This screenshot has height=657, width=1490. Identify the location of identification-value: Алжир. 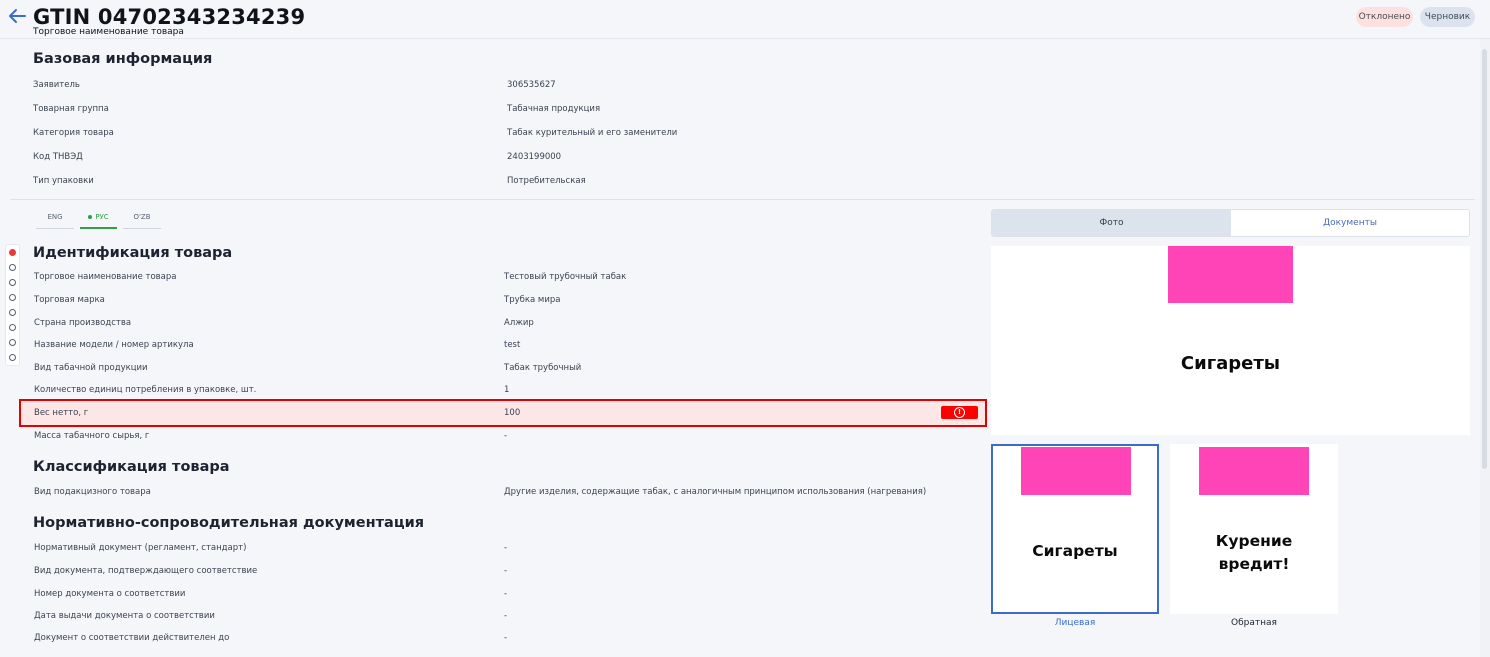
(519, 323).